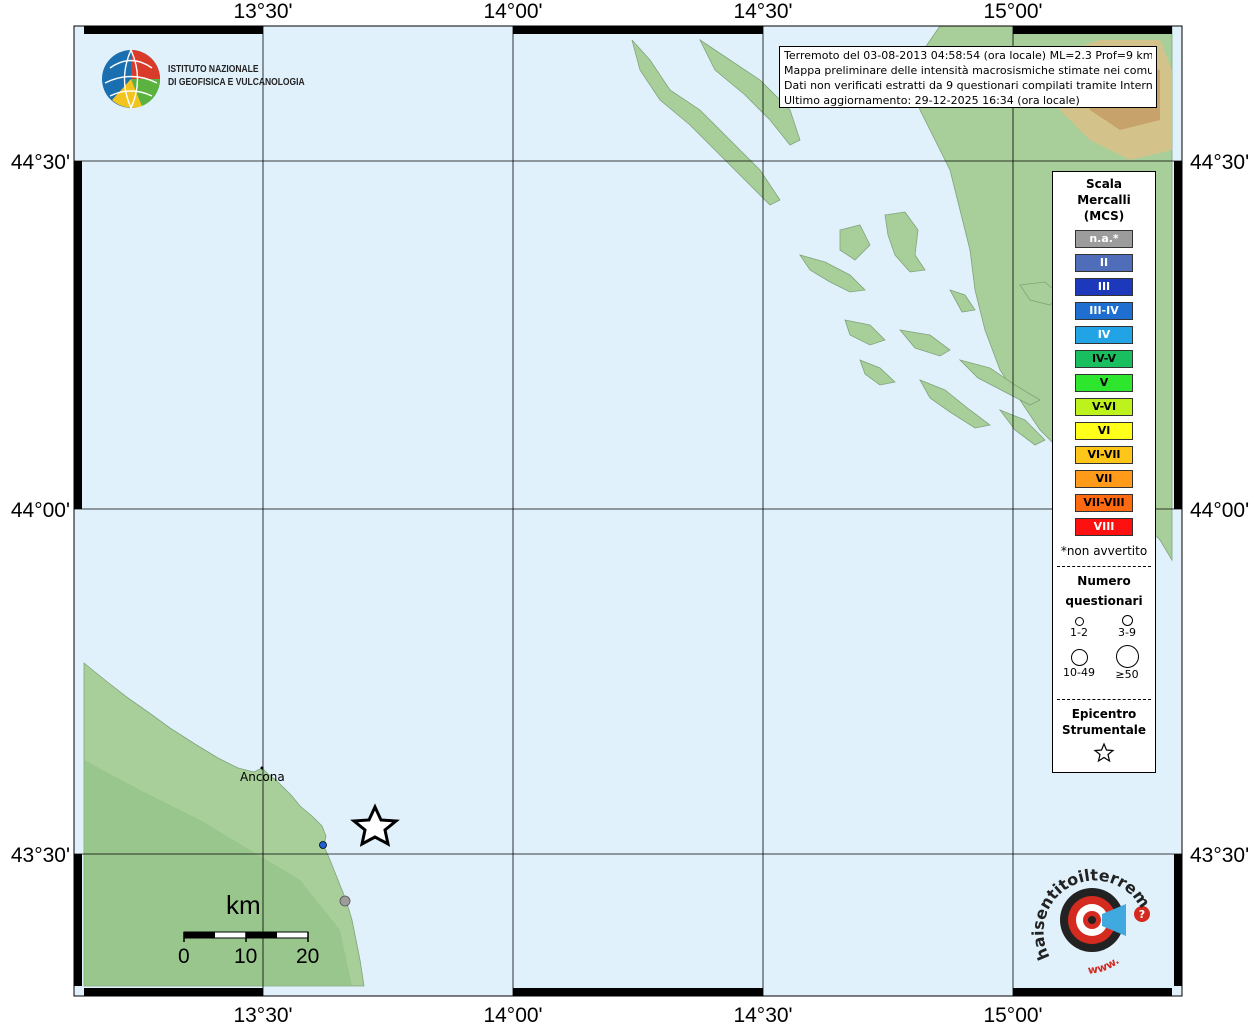 The width and height of the screenshot is (1256, 1024). Describe the element at coordinates (1079, 632) in the screenshot. I see `q-label-1-2: 1-2` at that location.